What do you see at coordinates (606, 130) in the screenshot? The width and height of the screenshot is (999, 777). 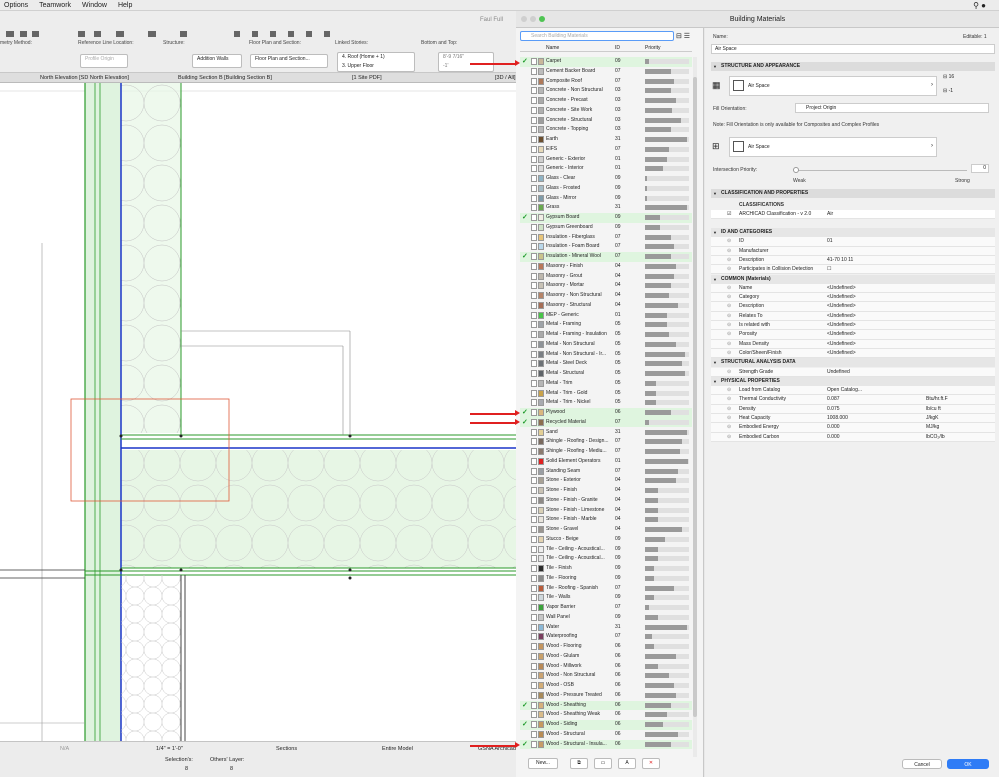 I see `material-row: Concrete - Topping 03` at bounding box center [606, 130].